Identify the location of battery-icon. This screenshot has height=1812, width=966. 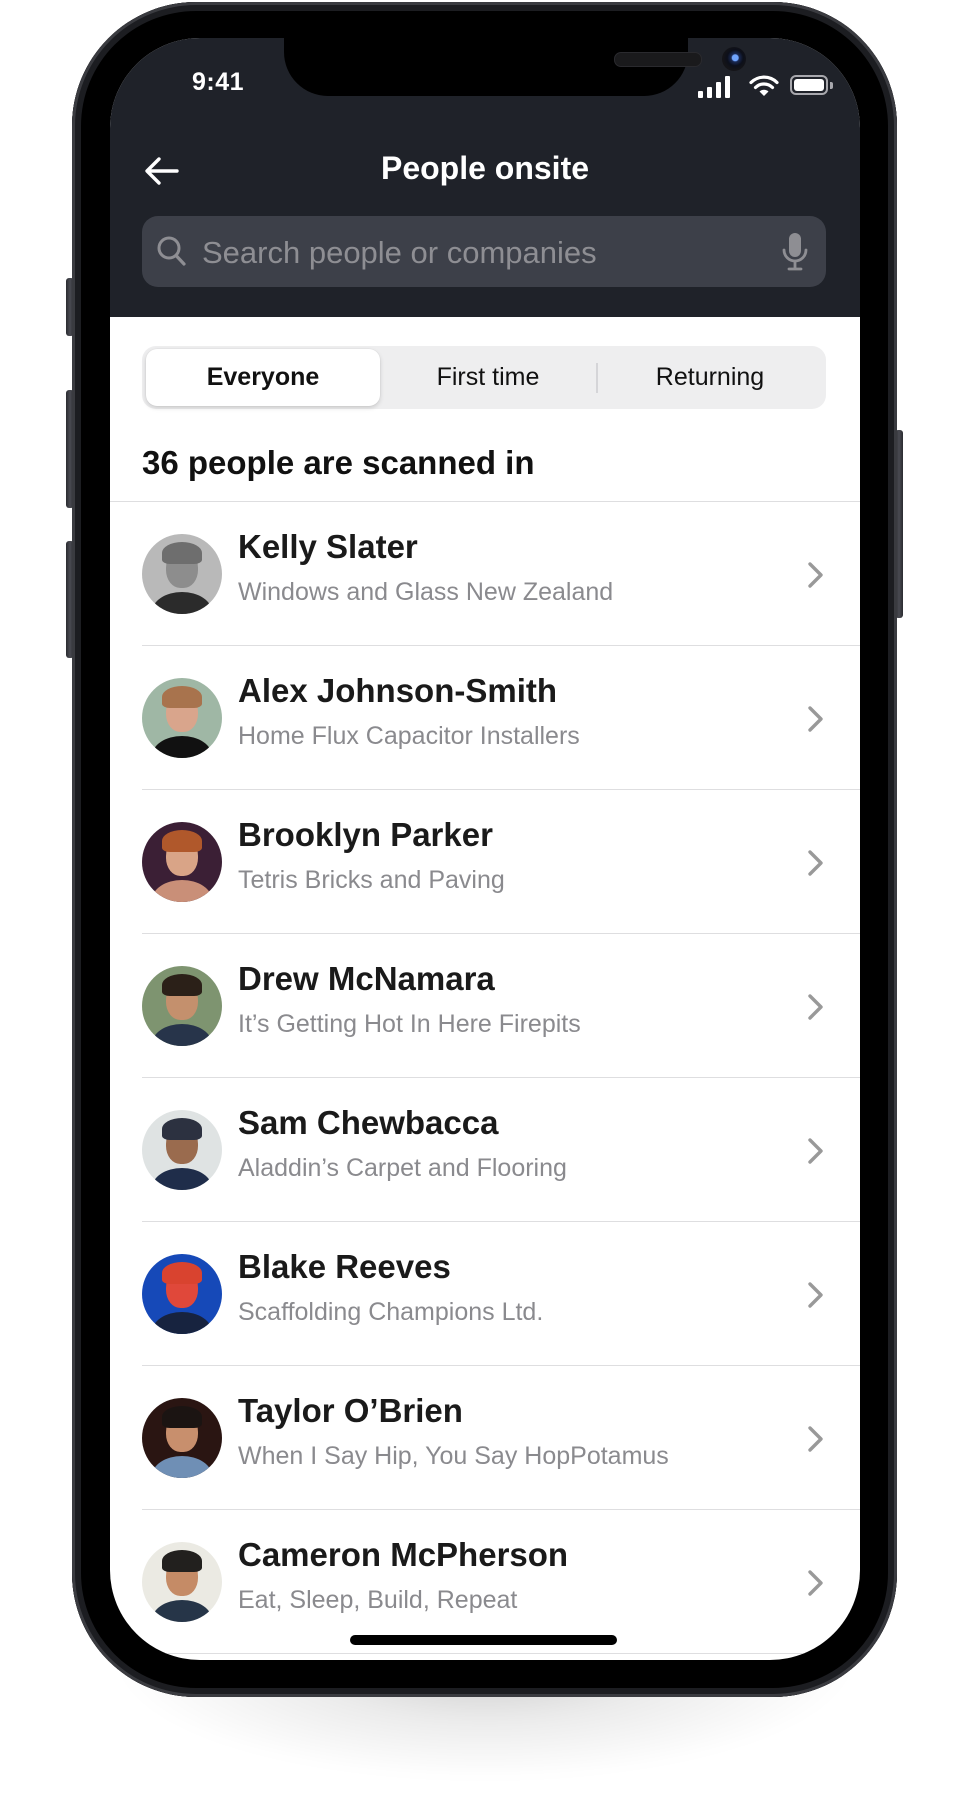
(809, 85).